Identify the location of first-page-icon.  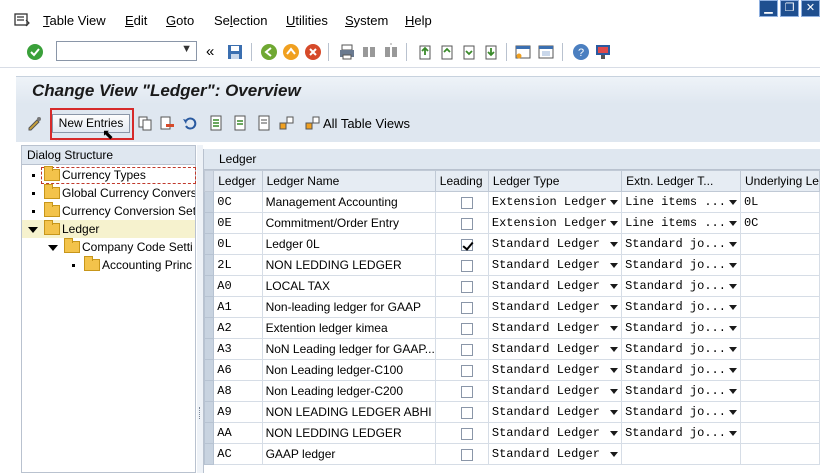
(425, 52).